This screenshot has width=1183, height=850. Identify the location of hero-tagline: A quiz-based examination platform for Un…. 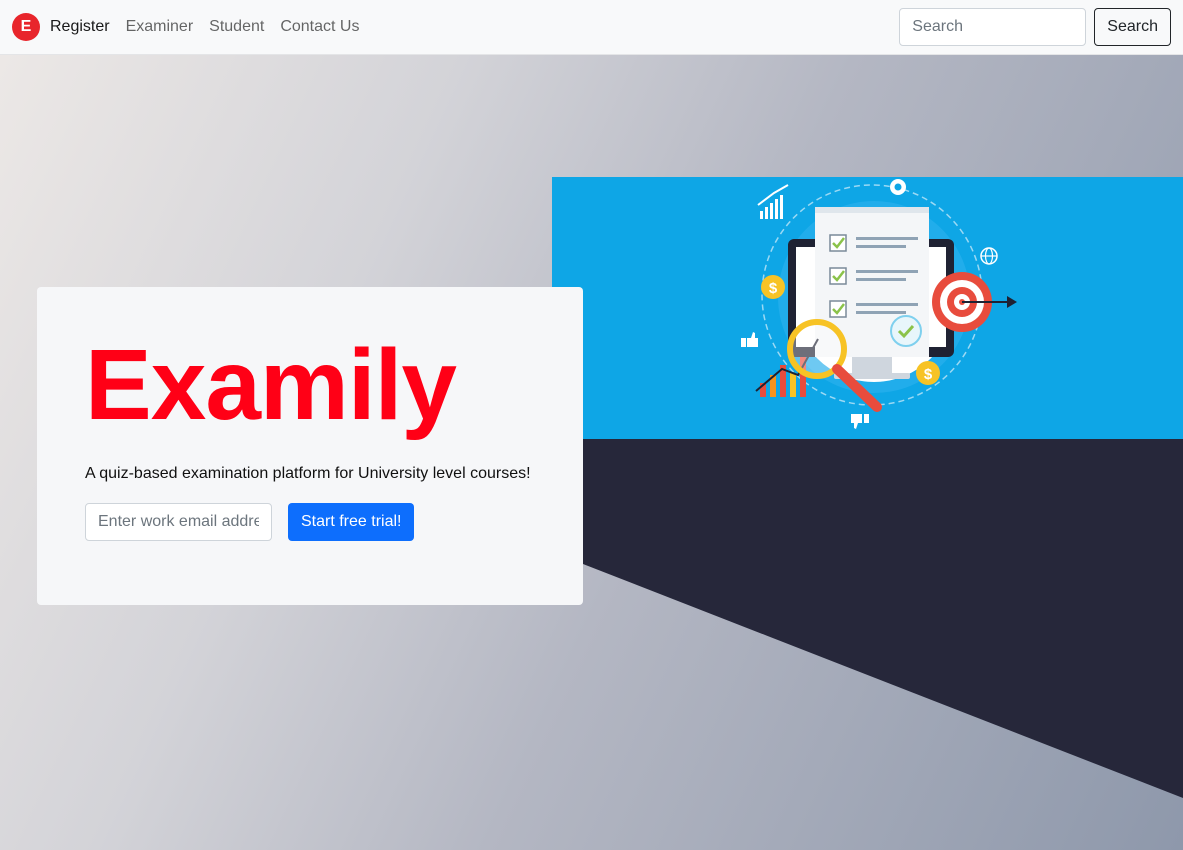
(308, 473).